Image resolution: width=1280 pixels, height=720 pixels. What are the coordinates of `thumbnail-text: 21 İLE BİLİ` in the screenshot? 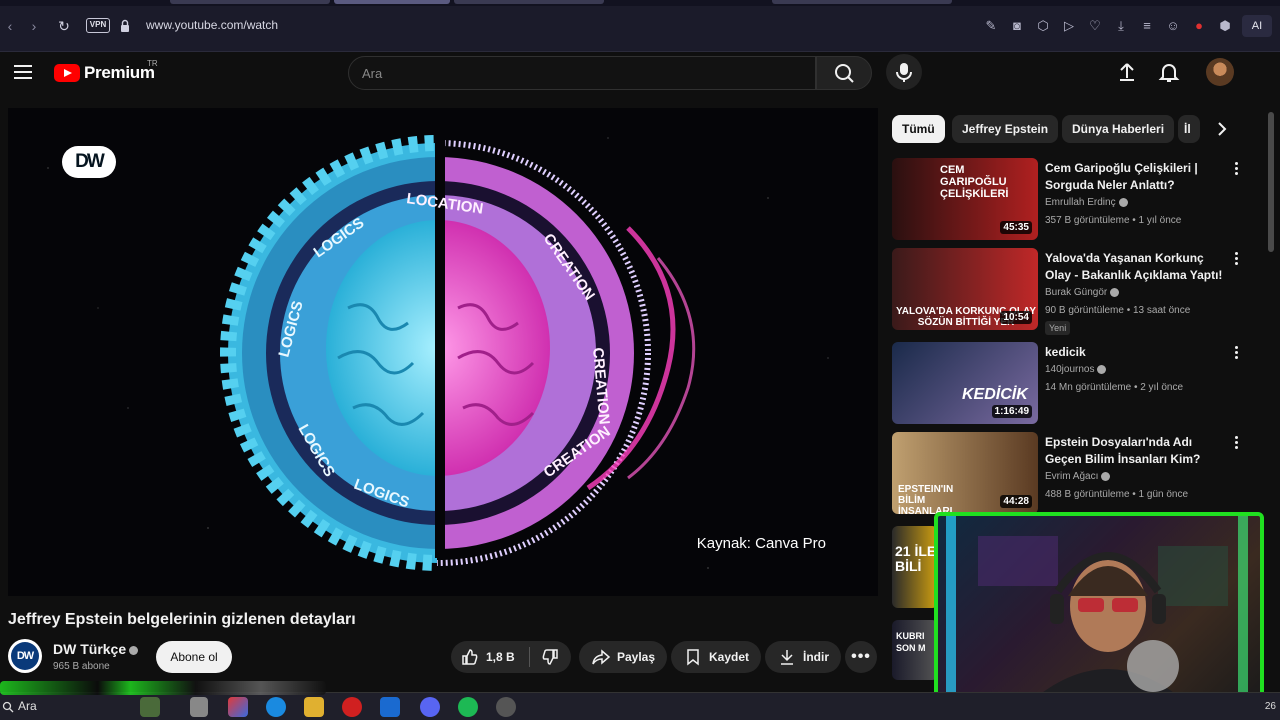 It's located at (916, 558).